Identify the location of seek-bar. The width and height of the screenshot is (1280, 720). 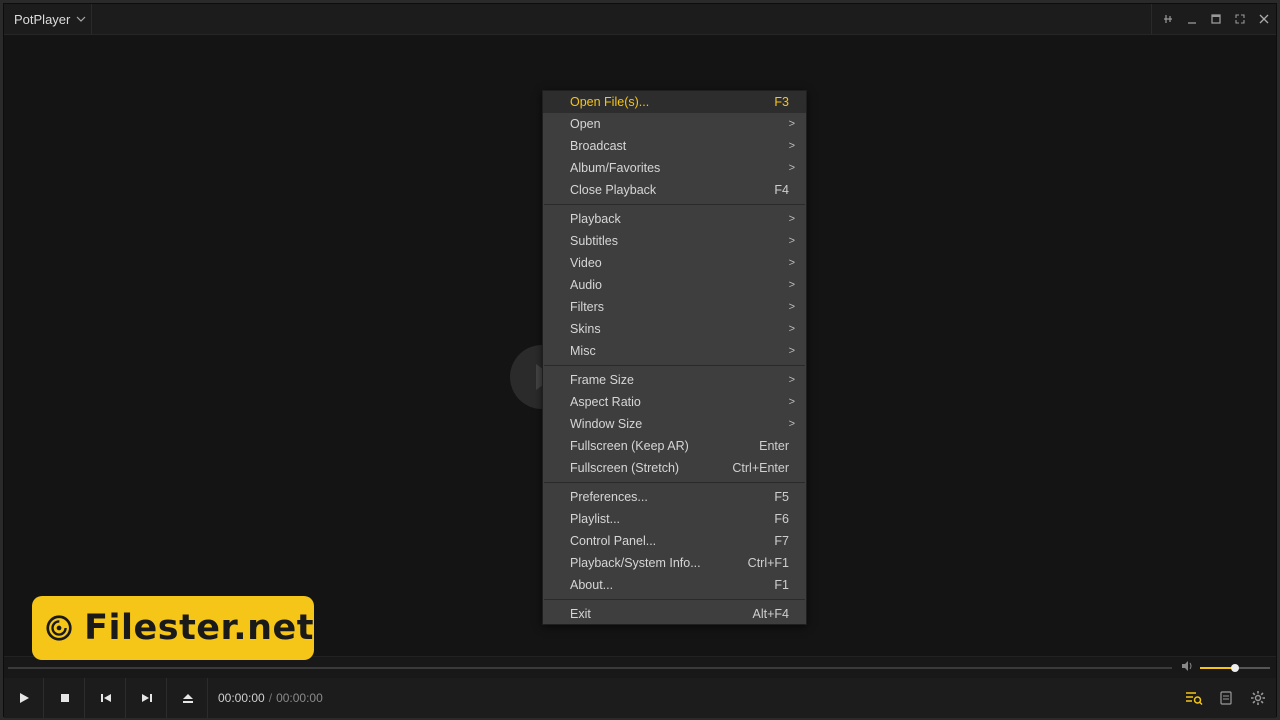
(590, 668).